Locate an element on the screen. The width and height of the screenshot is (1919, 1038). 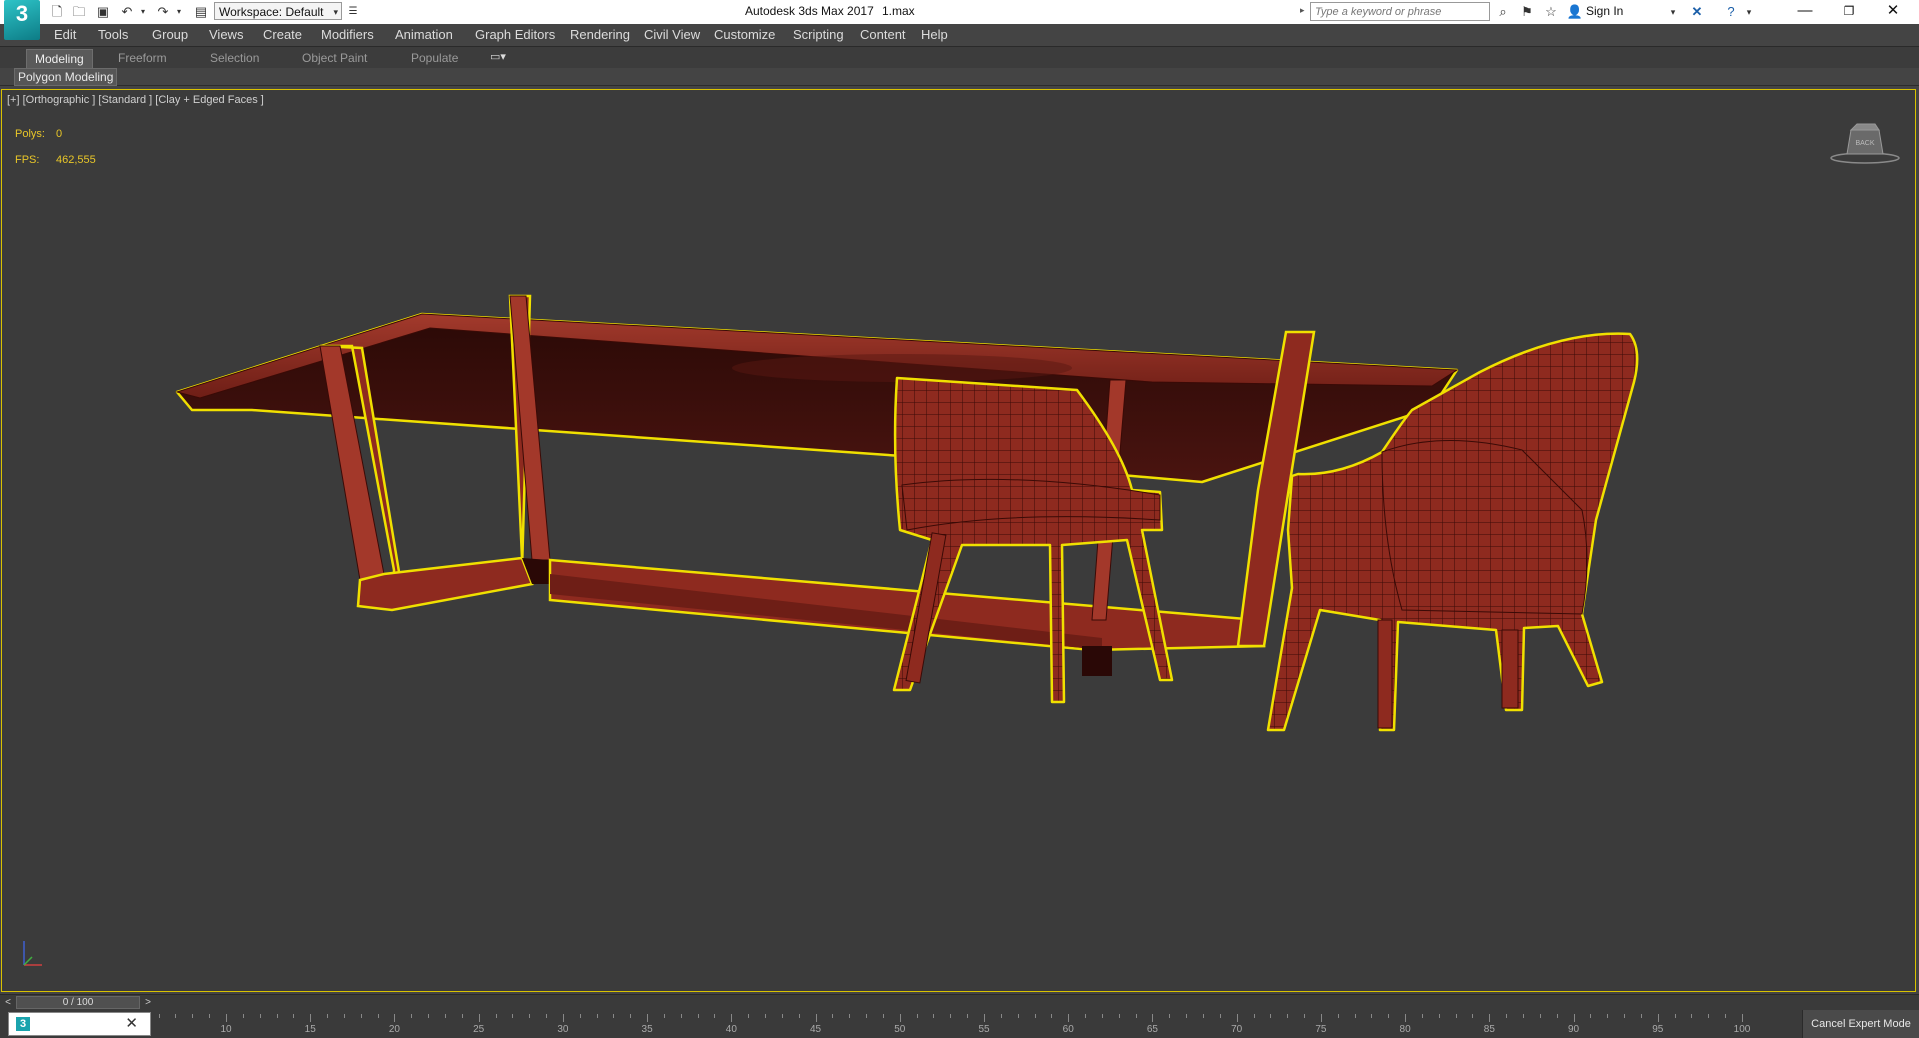
close-icon: ✕ is located at coordinates (131, 1023).